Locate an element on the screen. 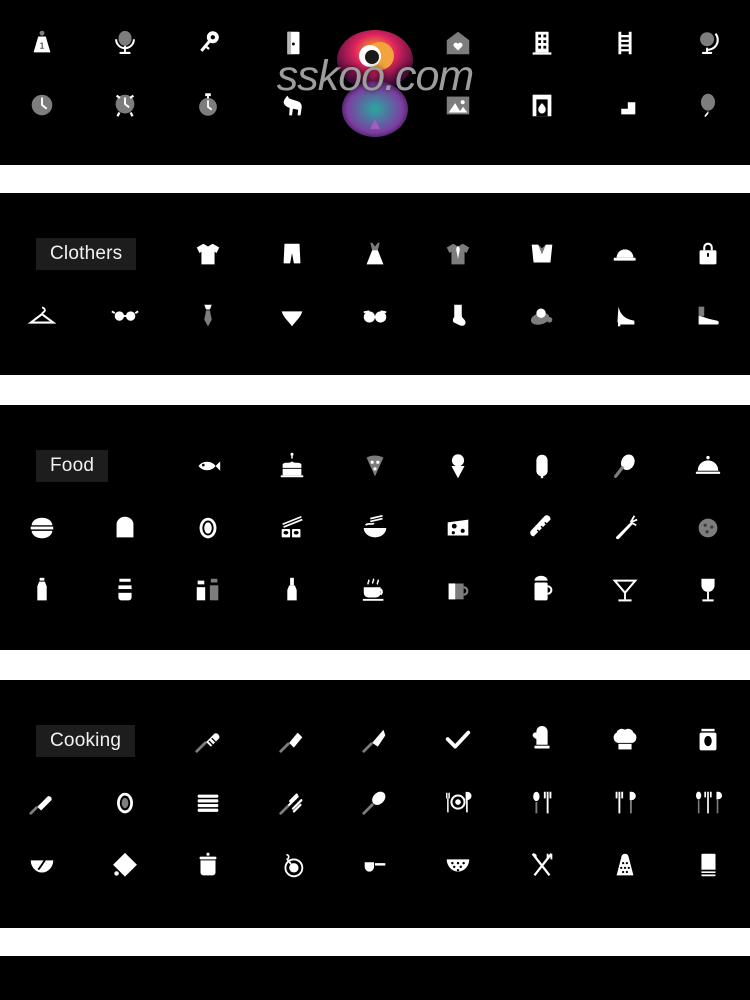 This screenshot has width=750, height=1000. icon-cell-cocktail-glass is located at coordinates (624, 590).